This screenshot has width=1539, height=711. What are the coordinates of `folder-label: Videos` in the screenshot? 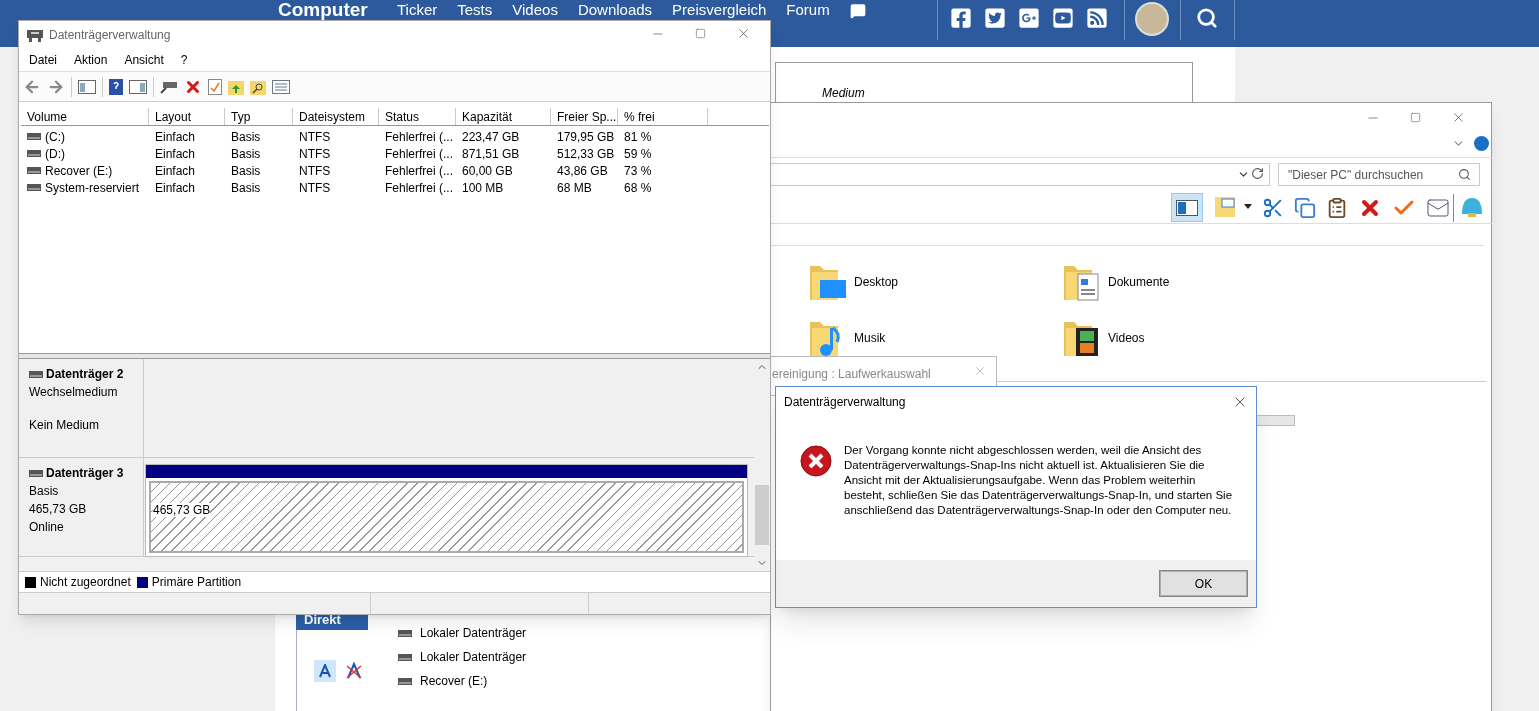 It's located at (1126, 338).